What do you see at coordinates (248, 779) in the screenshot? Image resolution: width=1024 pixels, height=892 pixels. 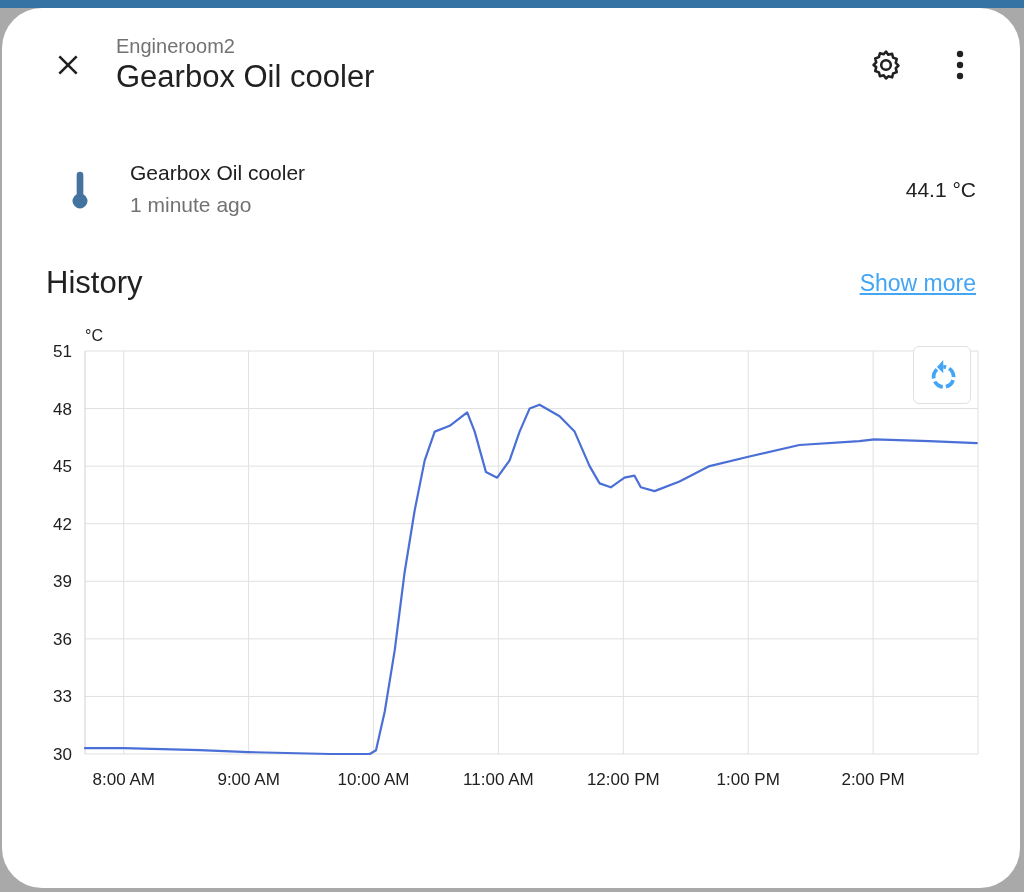 I see `x-tick-label: 9:00 AM` at bounding box center [248, 779].